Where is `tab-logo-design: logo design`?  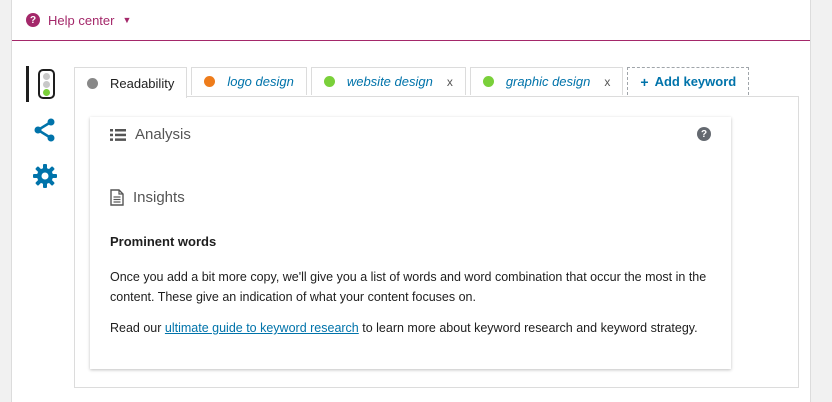
tab-logo-design: logo design is located at coordinates (249, 81).